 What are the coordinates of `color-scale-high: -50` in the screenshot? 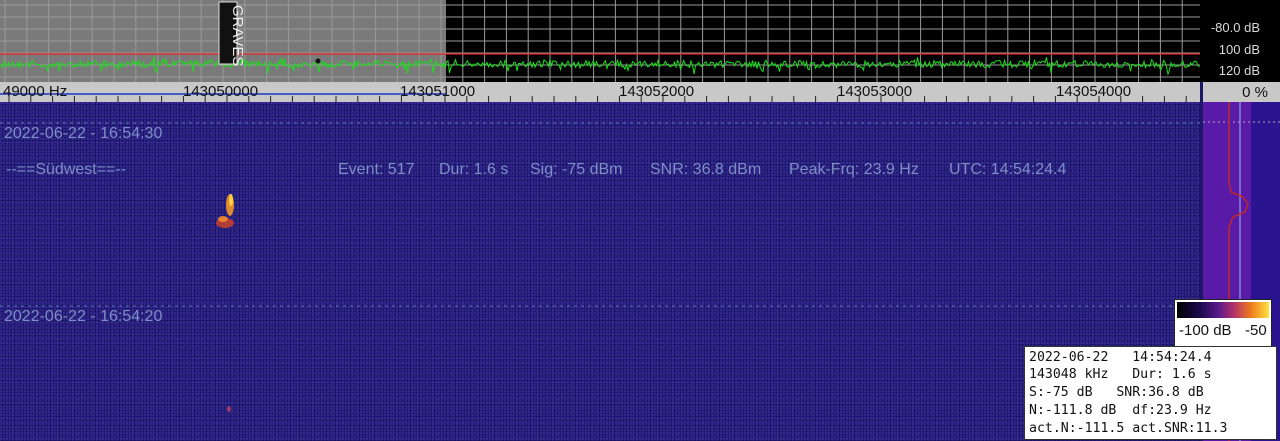 It's located at (1256, 330).